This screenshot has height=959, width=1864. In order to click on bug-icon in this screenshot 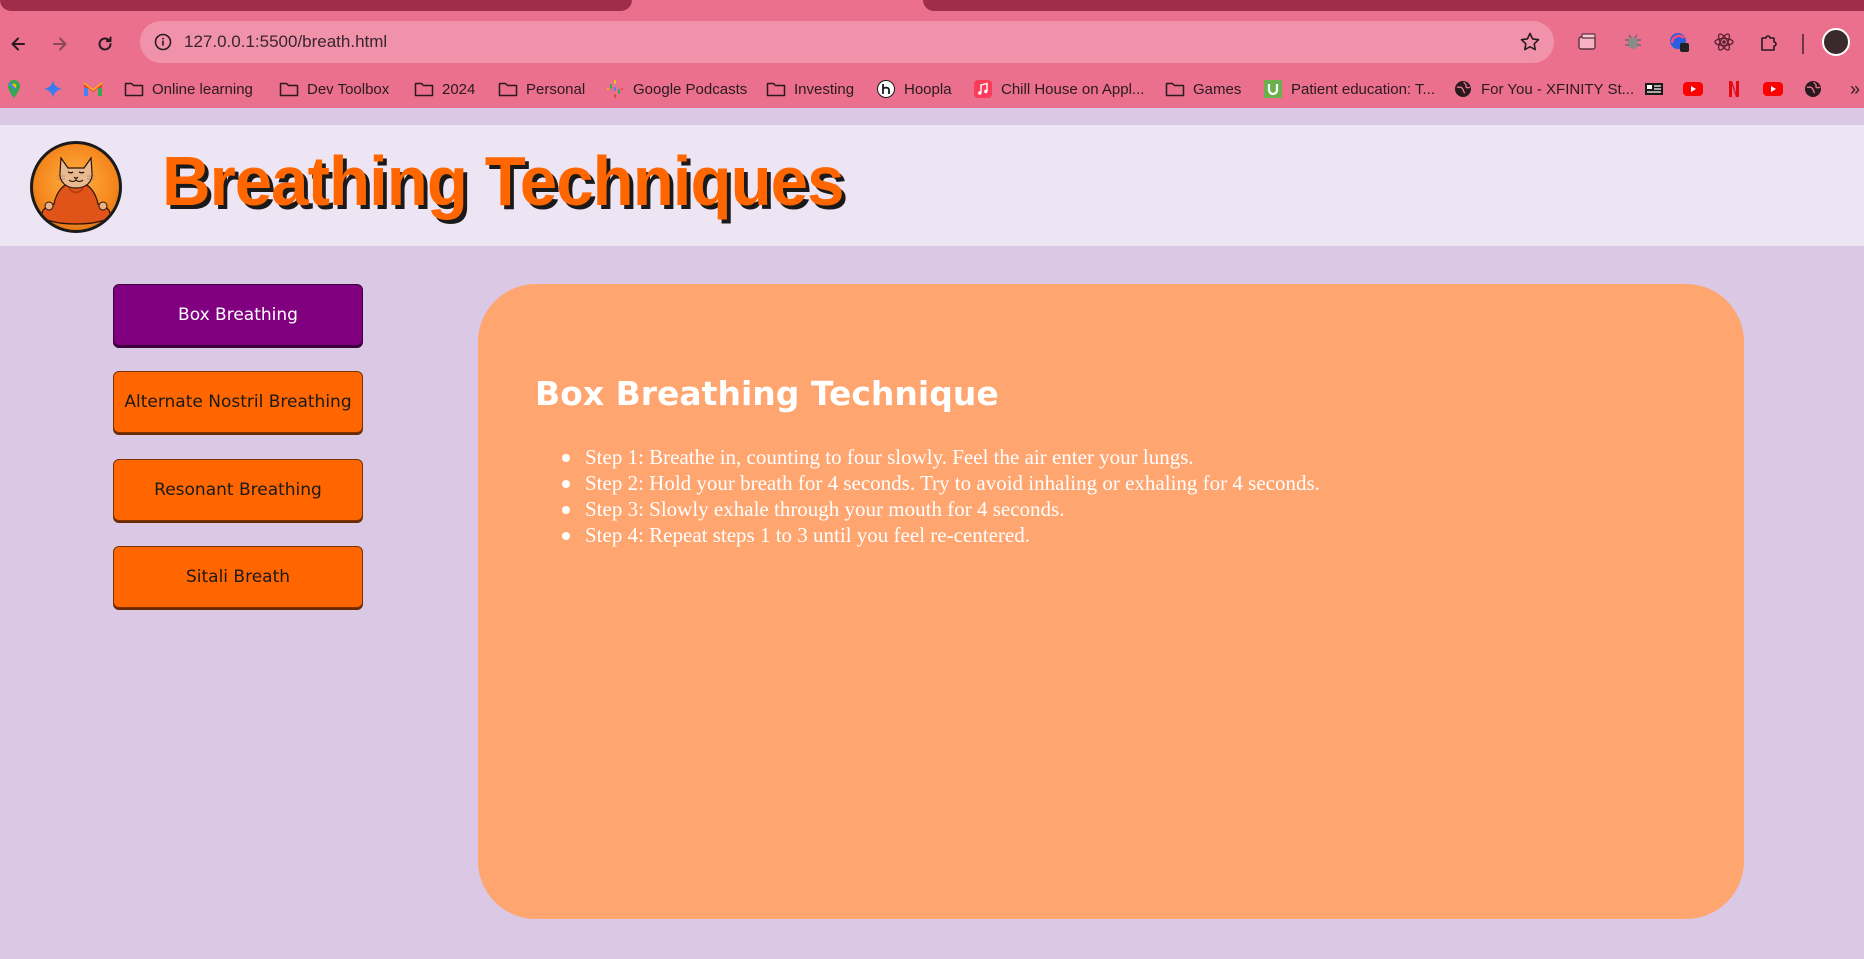, I will do `click(1633, 41)`.